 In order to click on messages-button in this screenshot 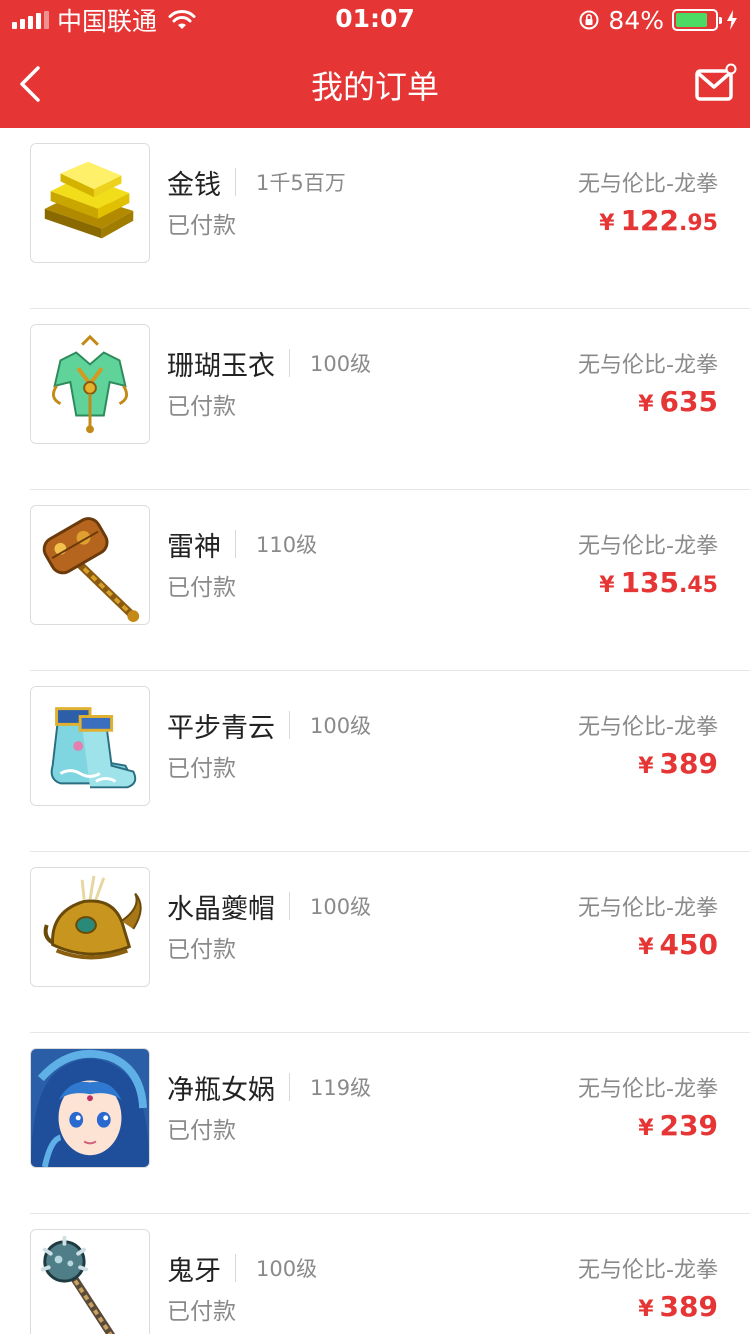, I will do `click(716, 83)`.